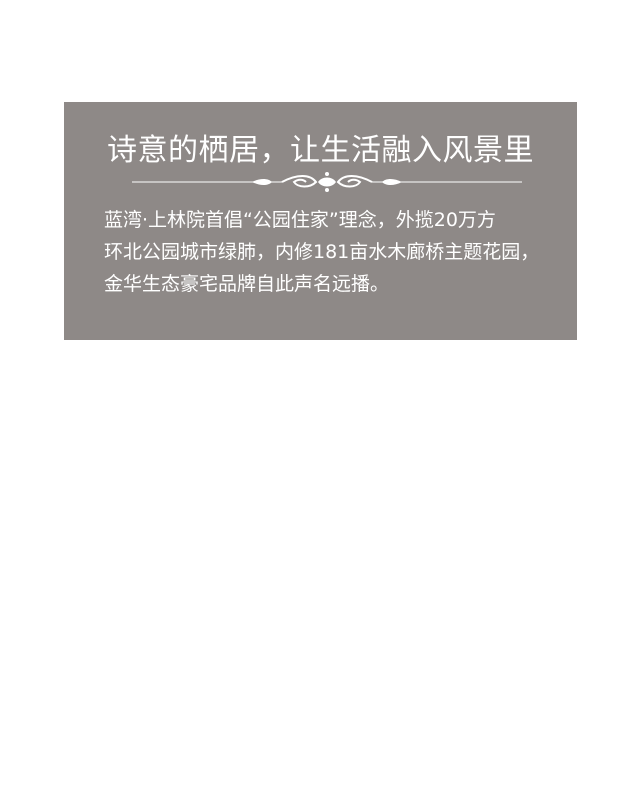 The width and height of the screenshot is (641, 800). Describe the element at coordinates (247, 284) in the screenshot. I see `description-line-3: 金华生态豪宅品牌自此声名远播。` at that location.